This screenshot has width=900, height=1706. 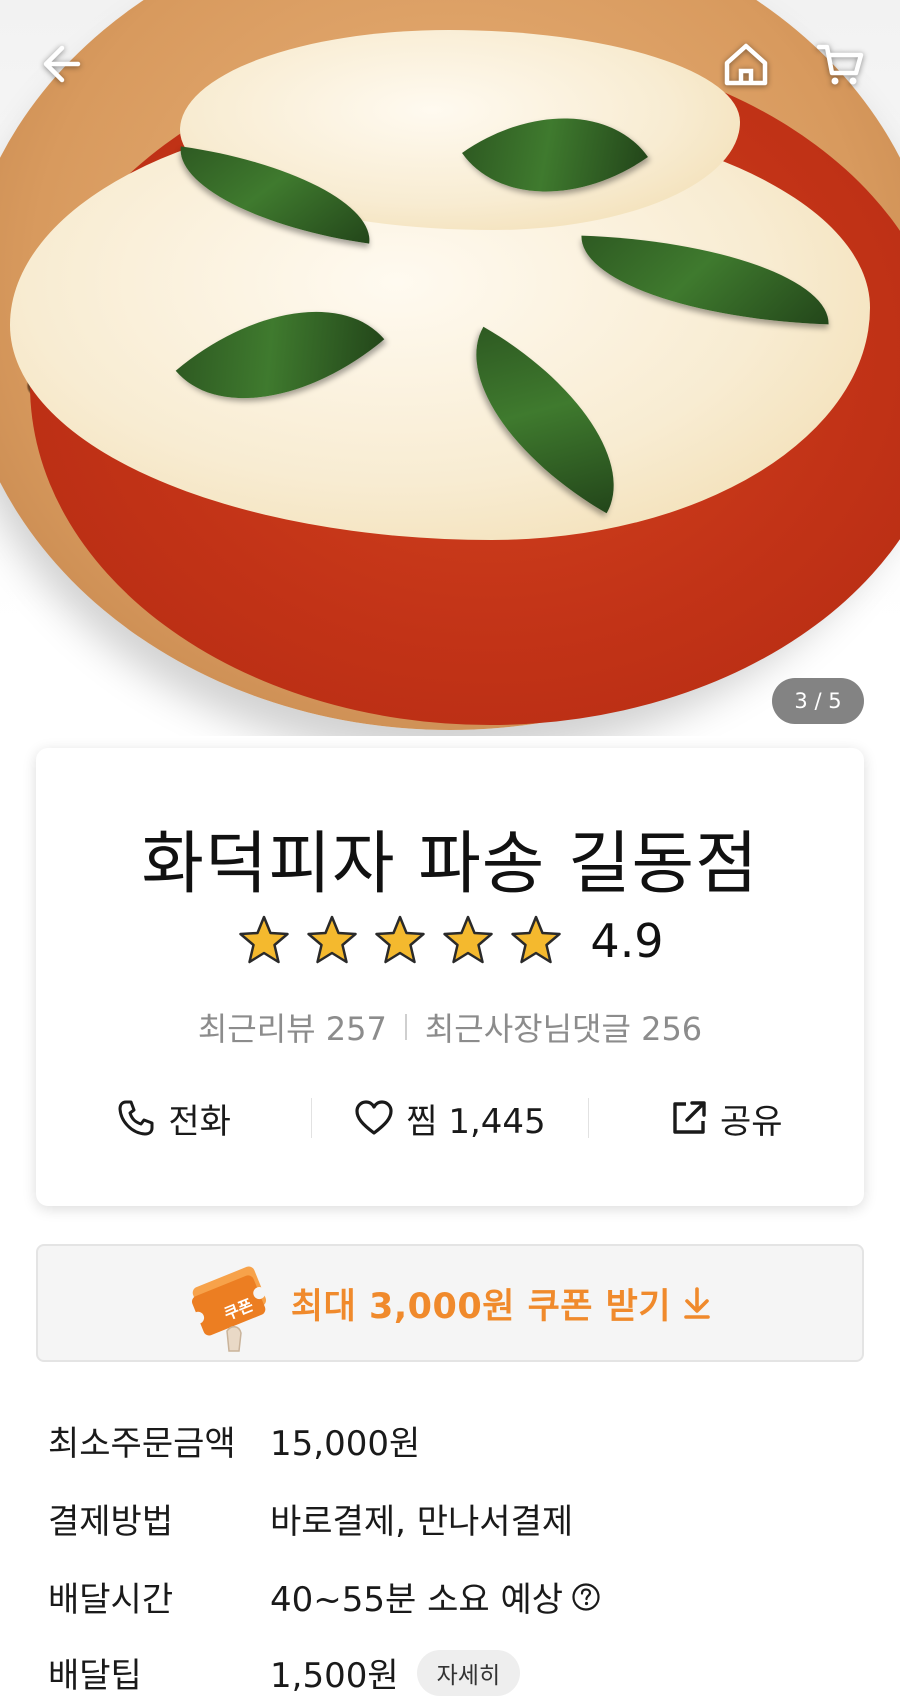 I want to click on favorite-button: 찜 1,445, so click(x=449, y=1118).